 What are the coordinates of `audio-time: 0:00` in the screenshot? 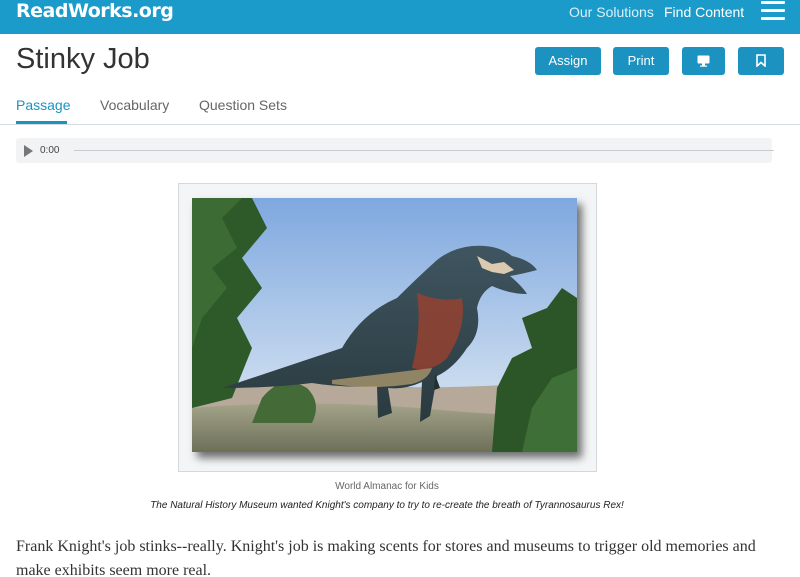 It's located at (50, 150).